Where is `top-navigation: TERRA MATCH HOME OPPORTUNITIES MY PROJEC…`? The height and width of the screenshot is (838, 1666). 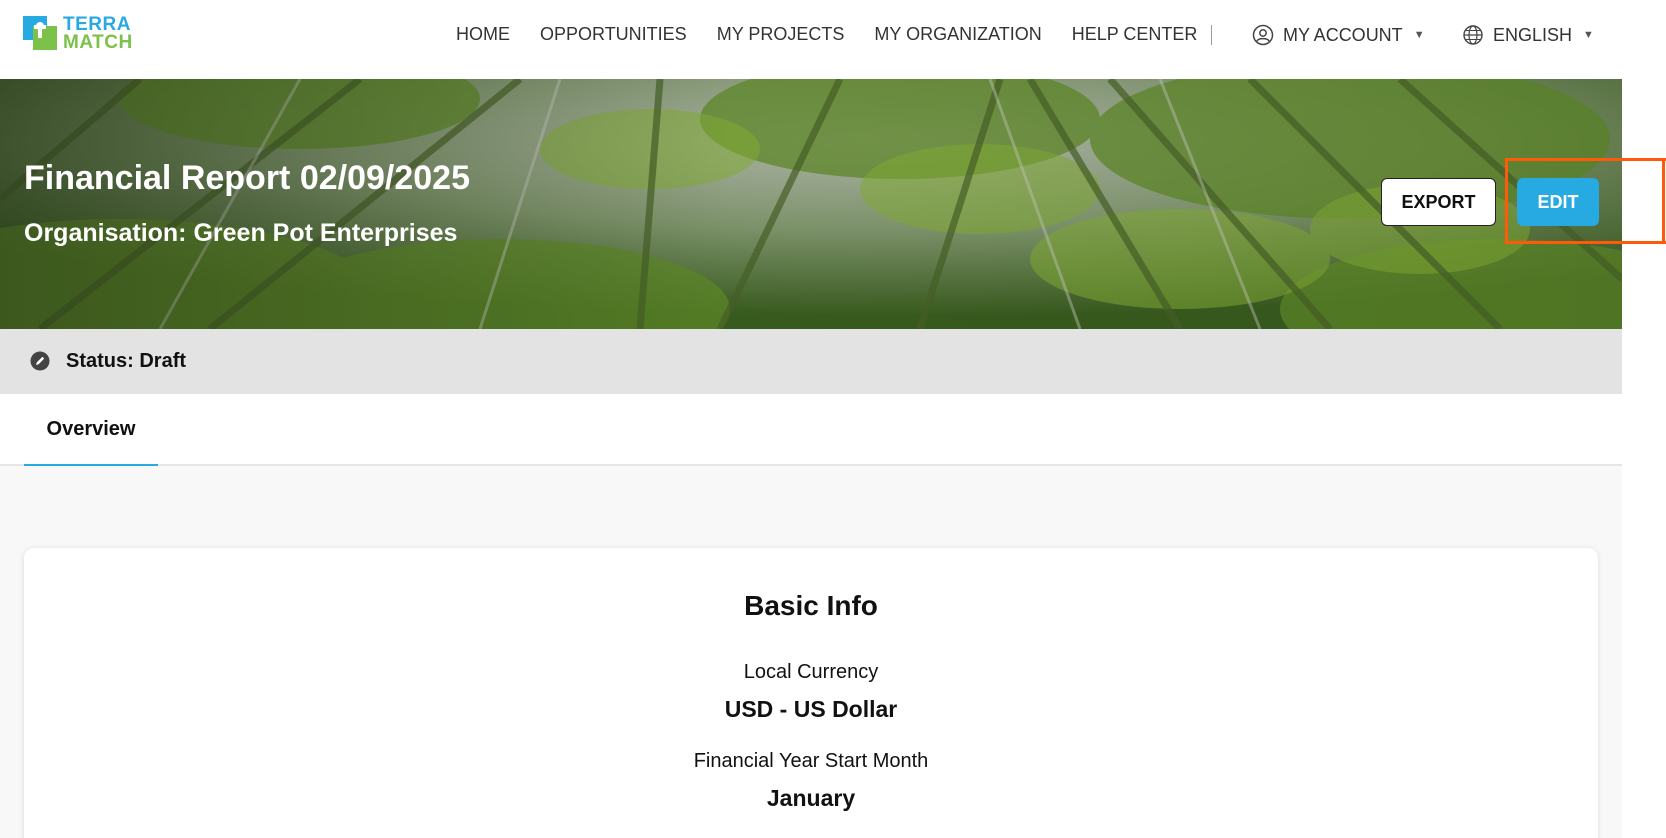 top-navigation: TERRA MATCH HOME OPPORTUNITIES MY PROJEC… is located at coordinates (811, 39).